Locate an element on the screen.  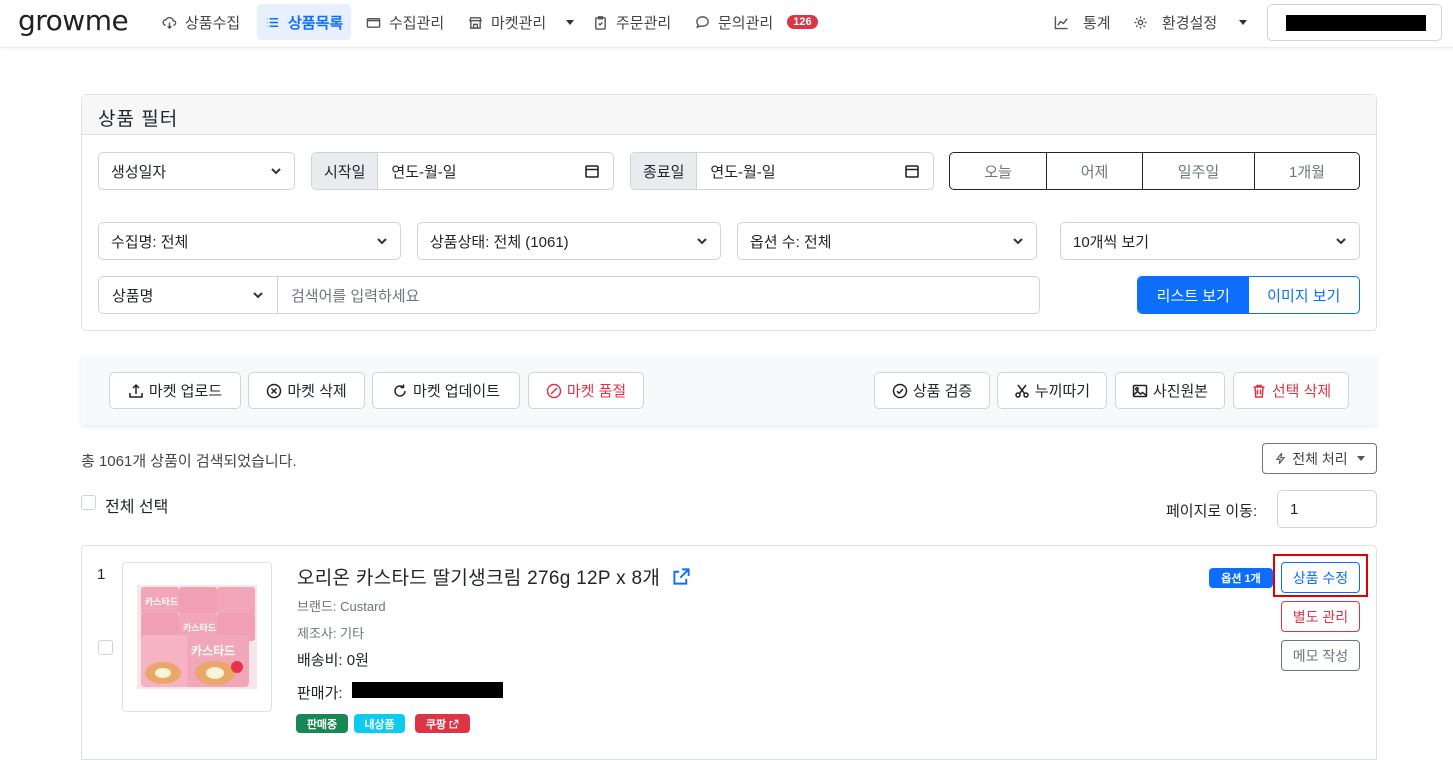
trash-icon is located at coordinates (1259, 391).